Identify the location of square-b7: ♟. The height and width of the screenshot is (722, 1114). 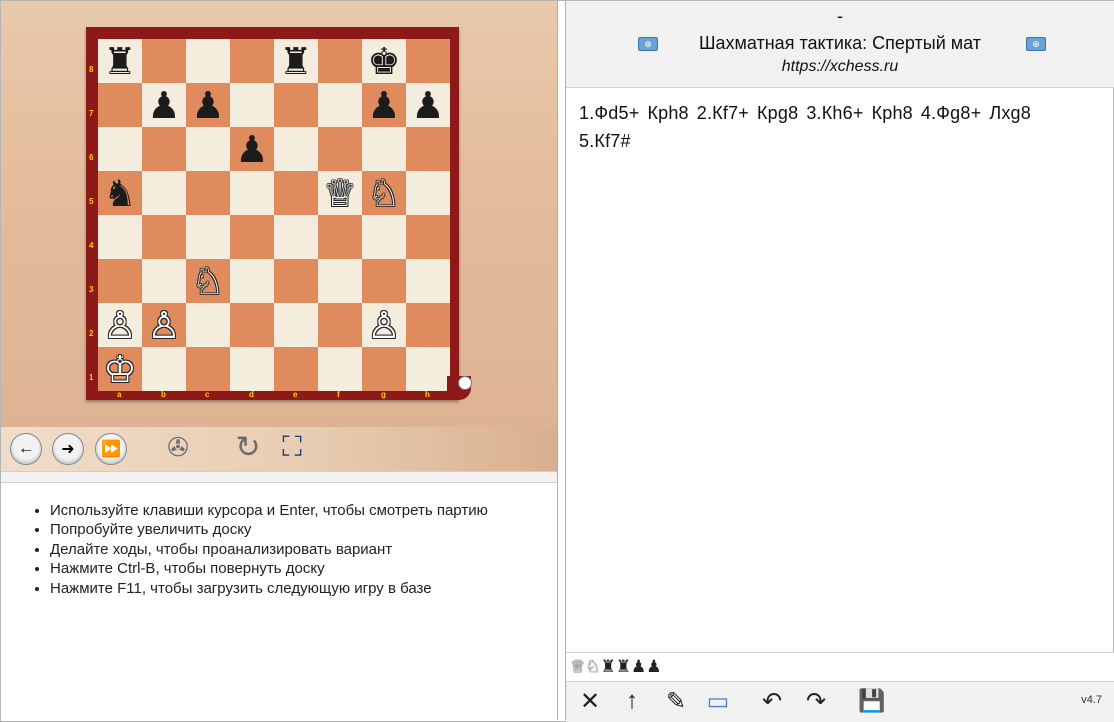
(164, 105).